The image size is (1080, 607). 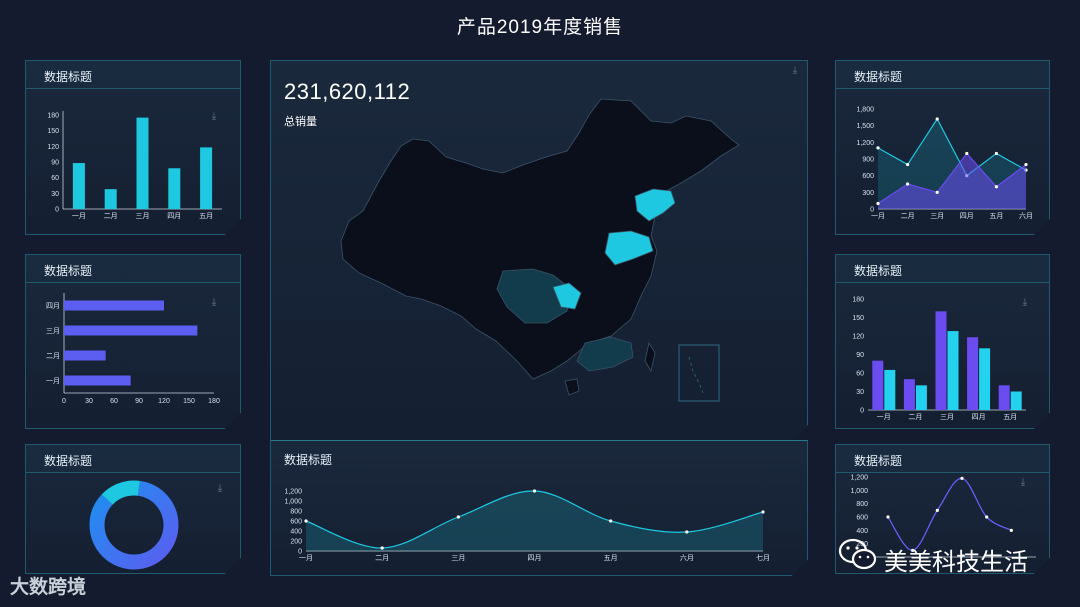 I want to click on panel-bar-chart: 数据标题 ⤓ 0 30 60 90 120 150 180 一月 二月 三月 四月 五月, so click(x=133, y=147).